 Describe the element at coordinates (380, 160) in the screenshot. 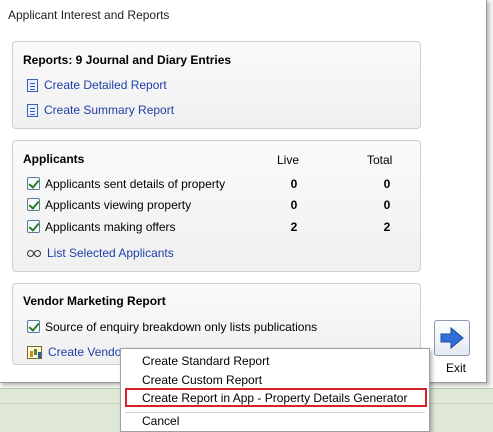

I see `total-column-header: Total` at that location.